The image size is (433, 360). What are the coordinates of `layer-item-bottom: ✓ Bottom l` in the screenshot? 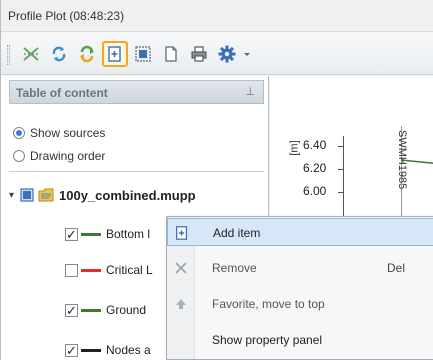 It's located at (107, 234).